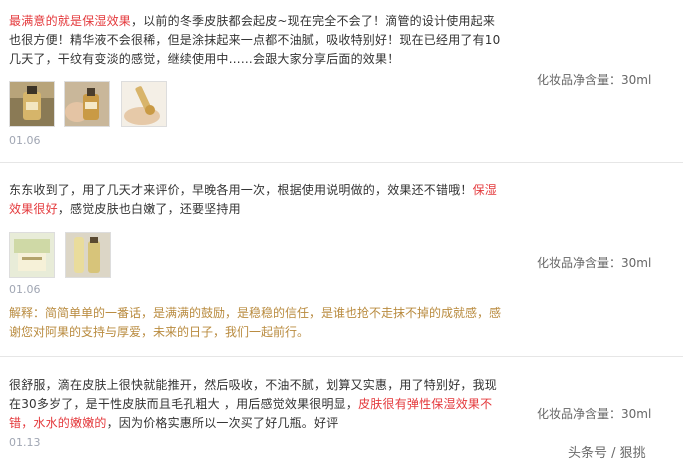  I want to click on bottle-photo-dropper-icon, so click(144, 104).